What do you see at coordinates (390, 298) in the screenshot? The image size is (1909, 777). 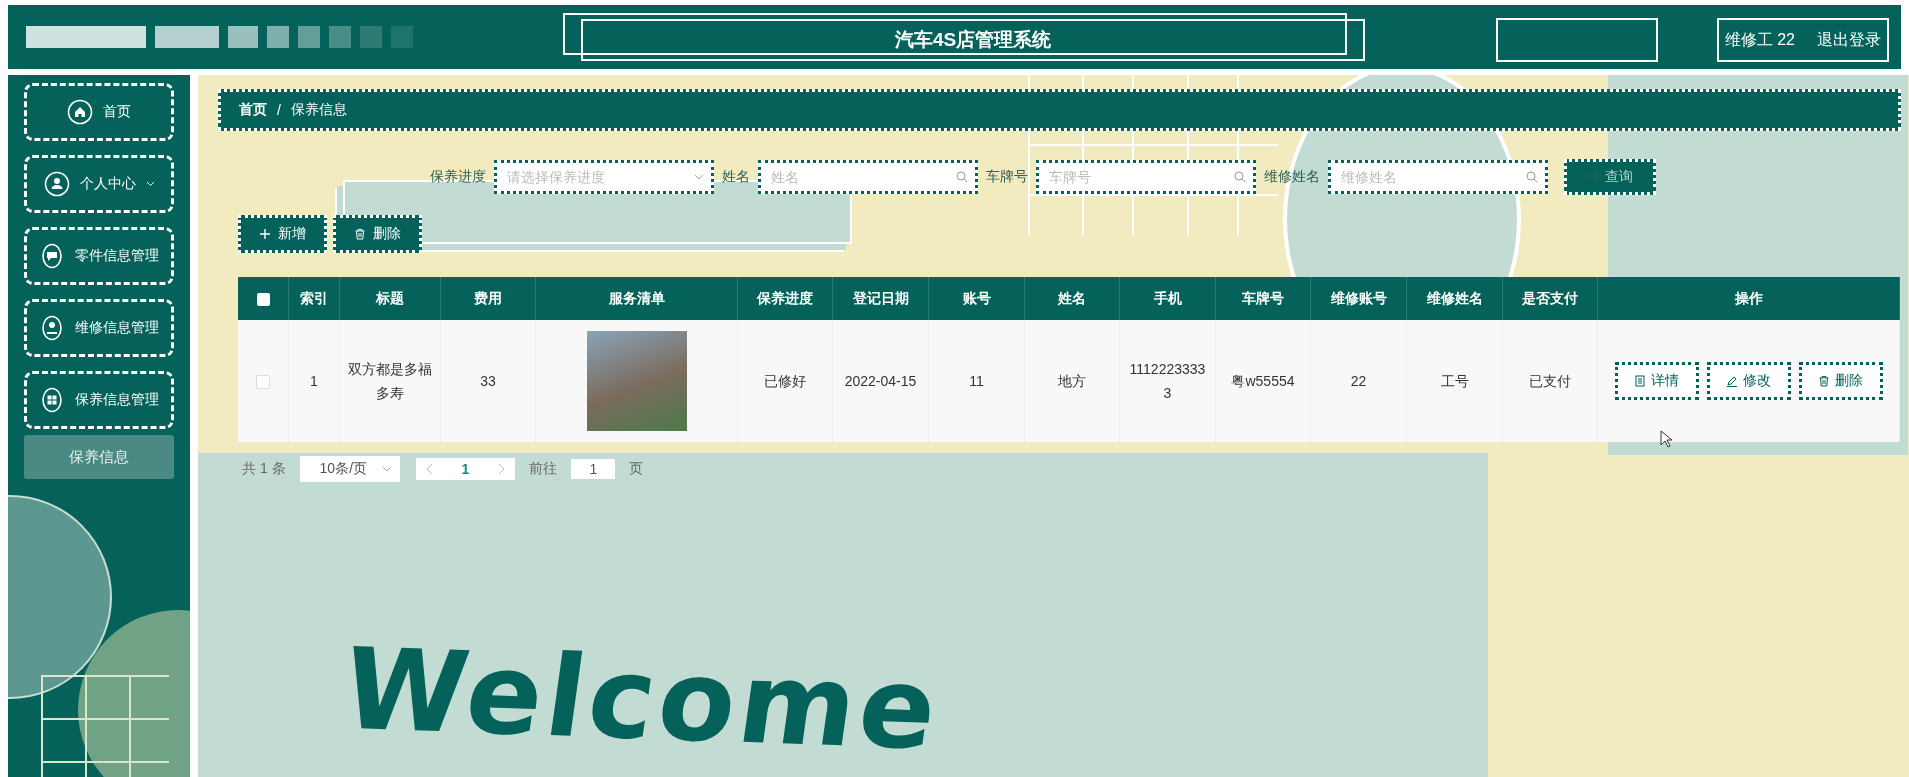 I see `column-header: 标题` at bounding box center [390, 298].